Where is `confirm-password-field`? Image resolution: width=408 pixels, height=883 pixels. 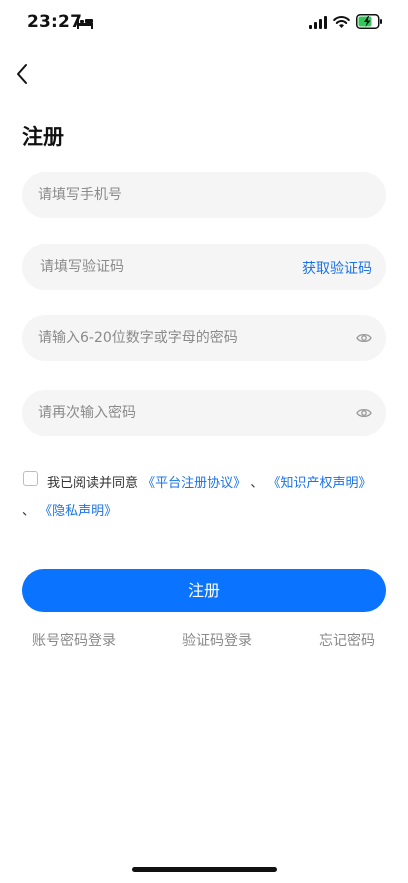 confirm-password-field is located at coordinates (204, 413).